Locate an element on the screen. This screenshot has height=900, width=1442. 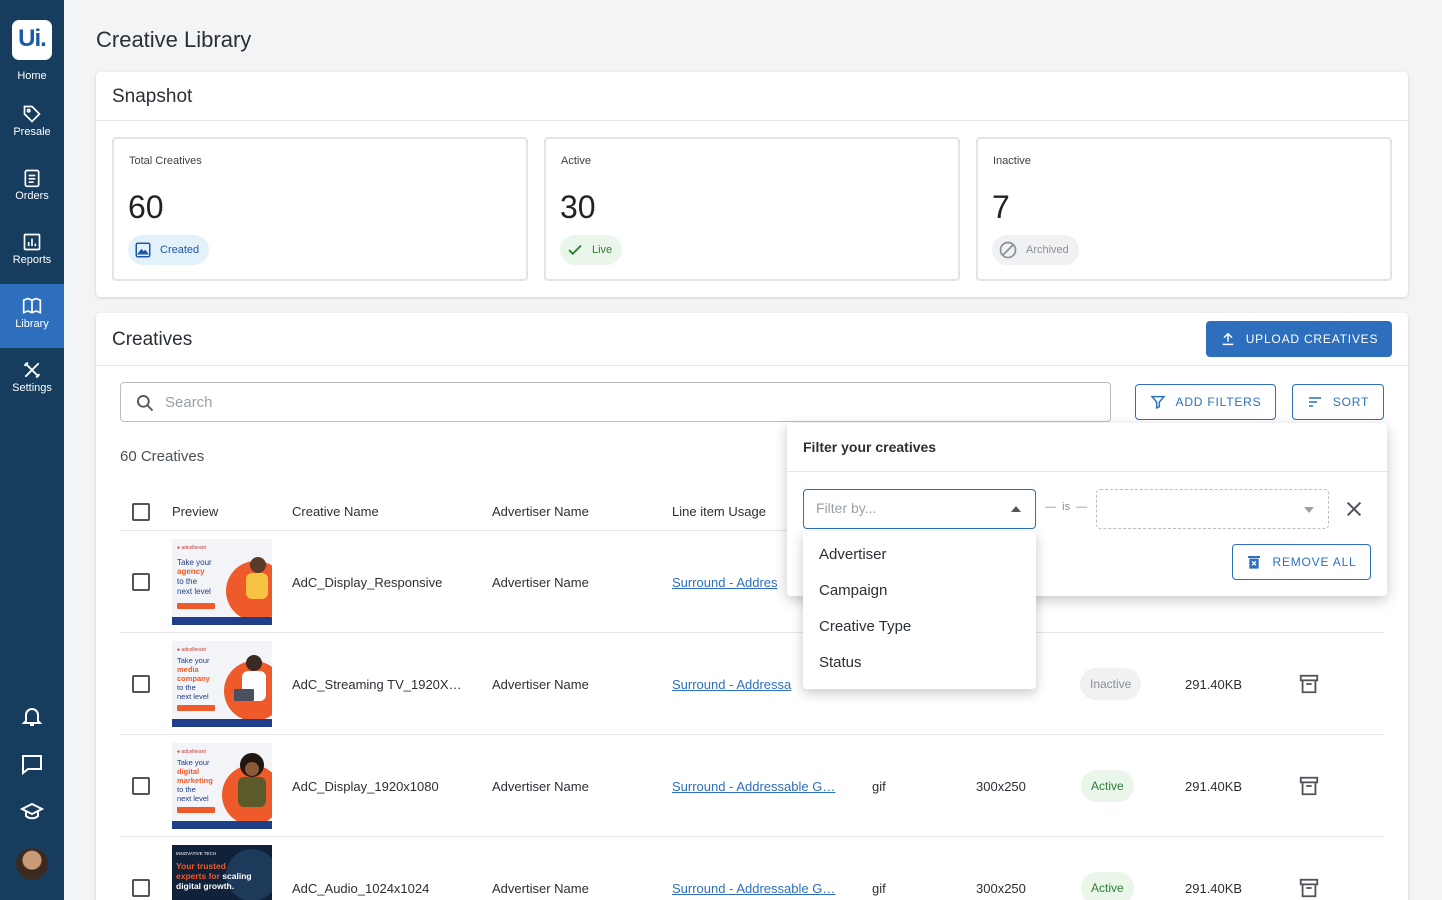
sort-button: SORT is located at coordinates (1338, 402).